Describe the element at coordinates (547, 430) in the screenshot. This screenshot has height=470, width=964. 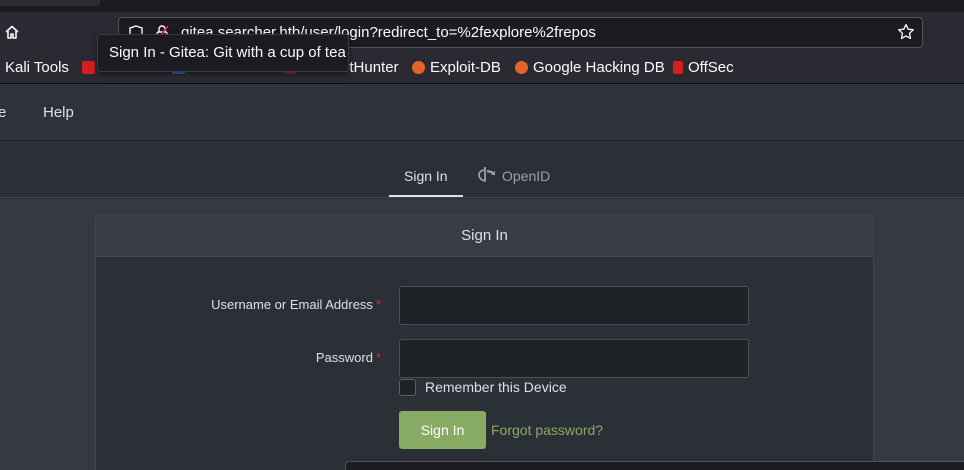
I see `forgot-password-link: Forgot password?` at that location.